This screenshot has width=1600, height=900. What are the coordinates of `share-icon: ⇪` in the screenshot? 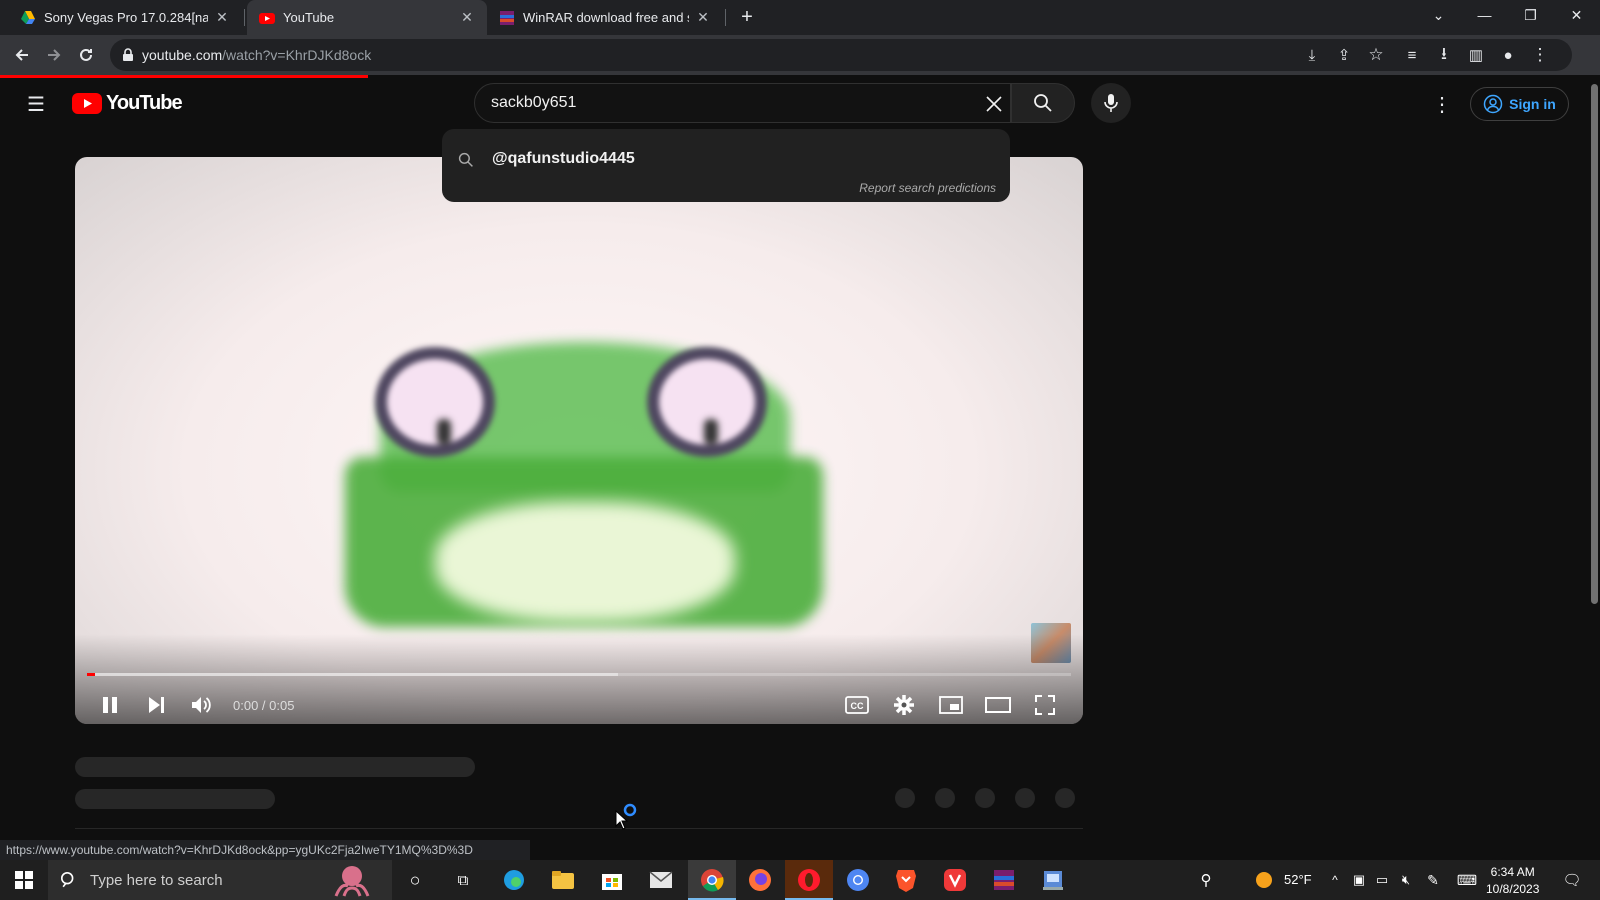 It's located at (1344, 55).